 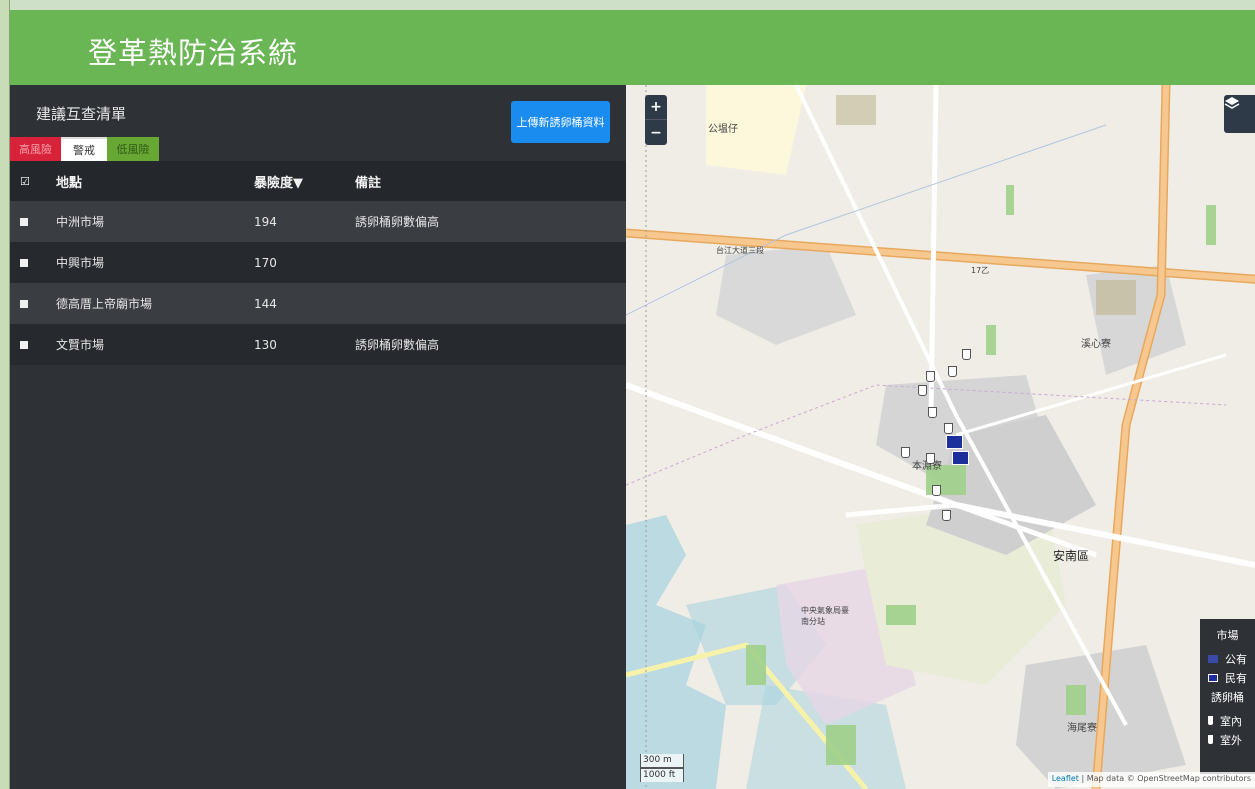 I want to click on row-risk: 170, so click(x=265, y=262).